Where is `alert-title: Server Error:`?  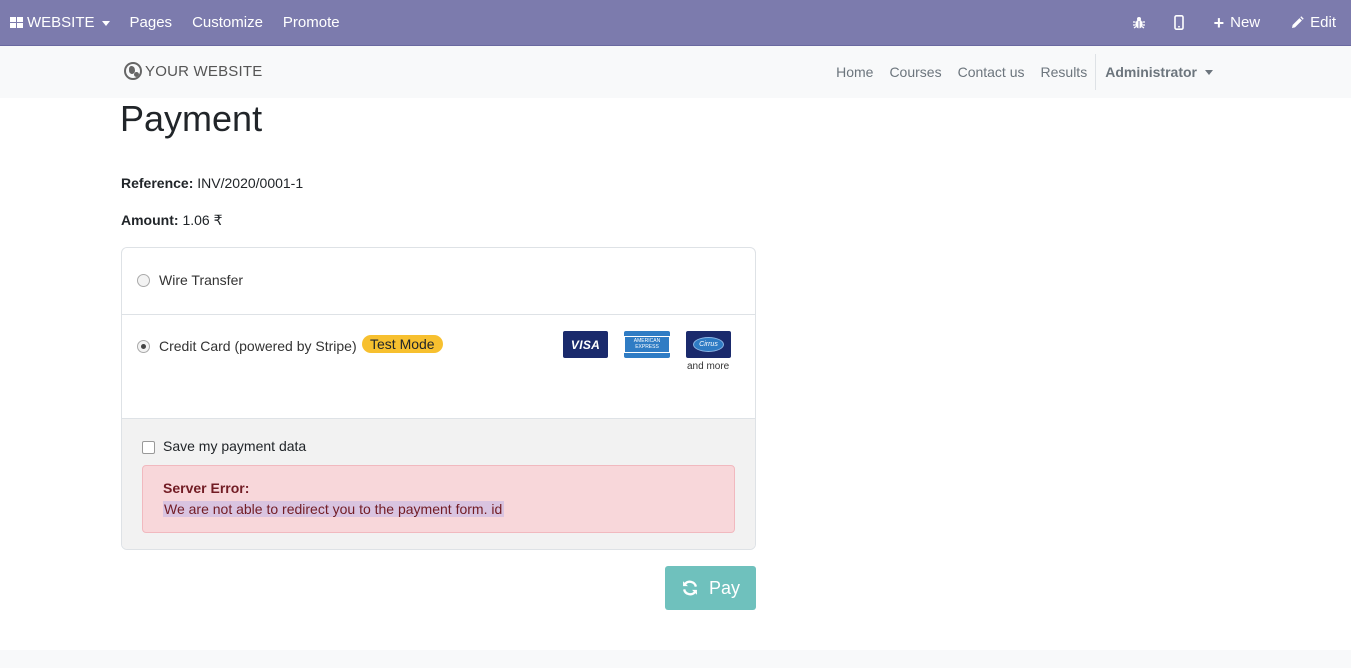 alert-title: Server Error: is located at coordinates (206, 488).